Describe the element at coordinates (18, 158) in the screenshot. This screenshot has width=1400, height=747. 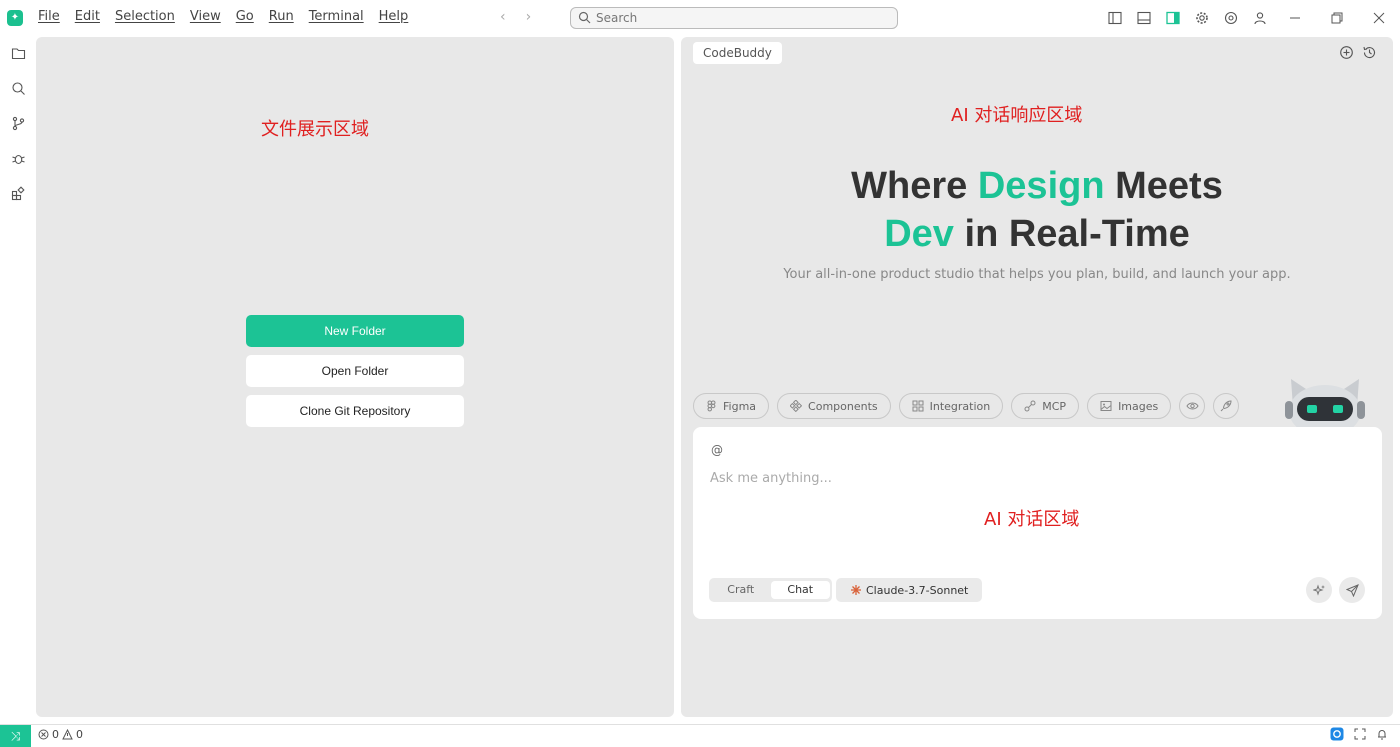
I see `run-debug-icon` at that location.